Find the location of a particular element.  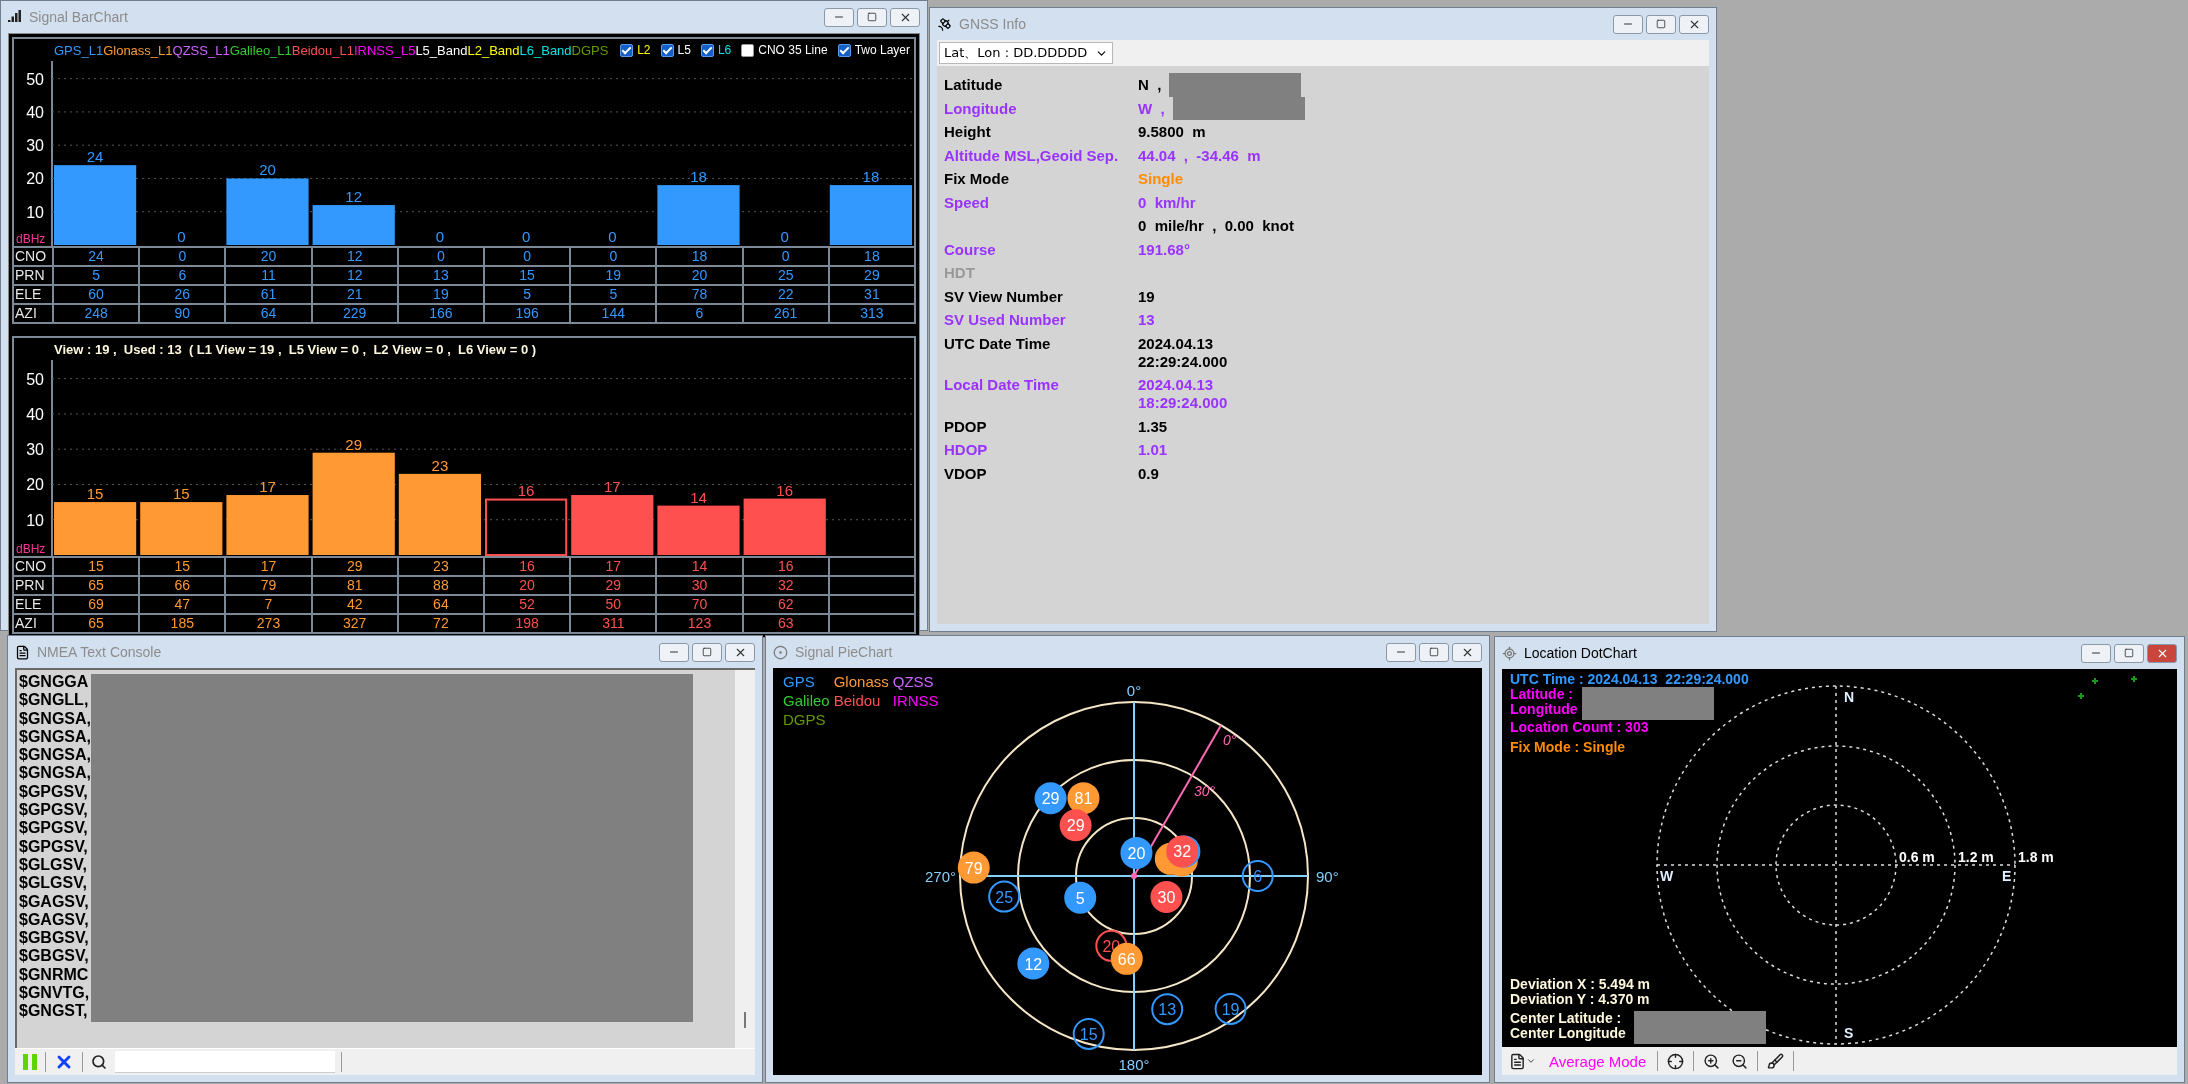

search-button is located at coordinates (99, 1062).